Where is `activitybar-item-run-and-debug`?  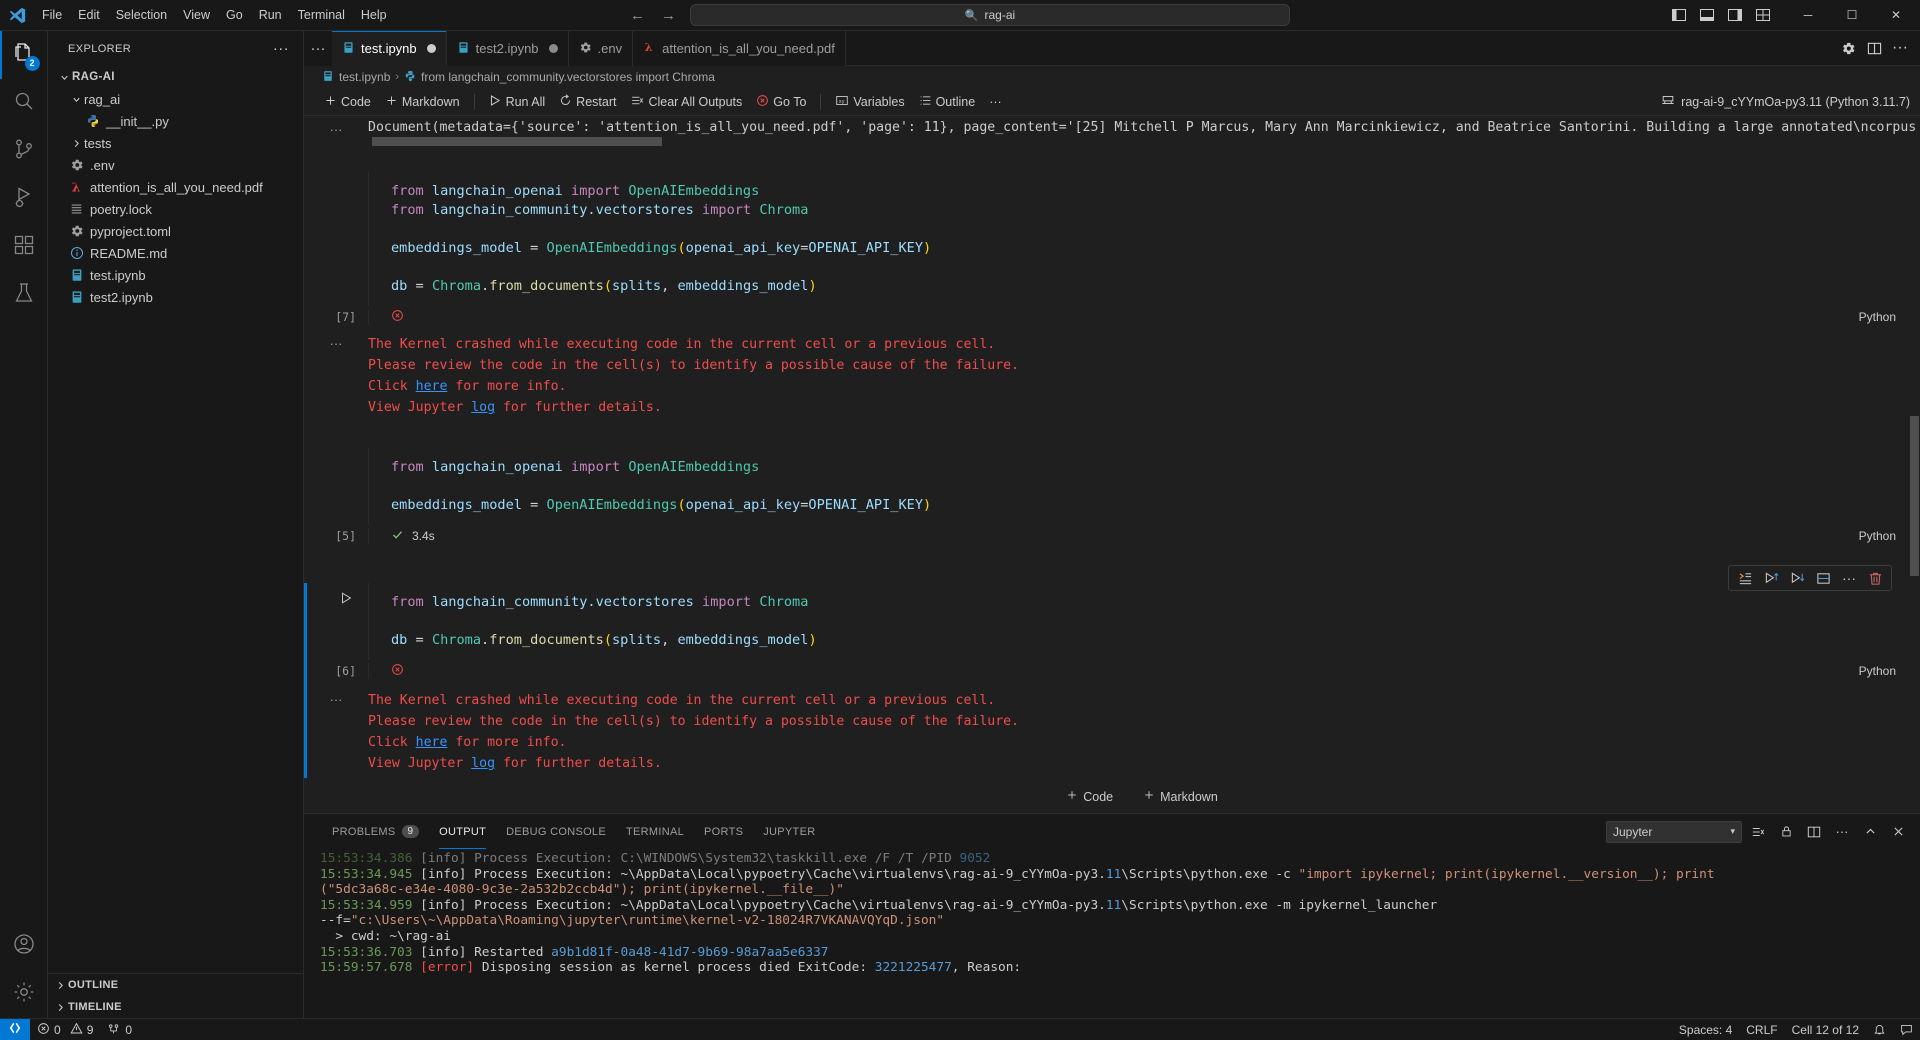 activitybar-item-run-and-debug is located at coordinates (24, 199).